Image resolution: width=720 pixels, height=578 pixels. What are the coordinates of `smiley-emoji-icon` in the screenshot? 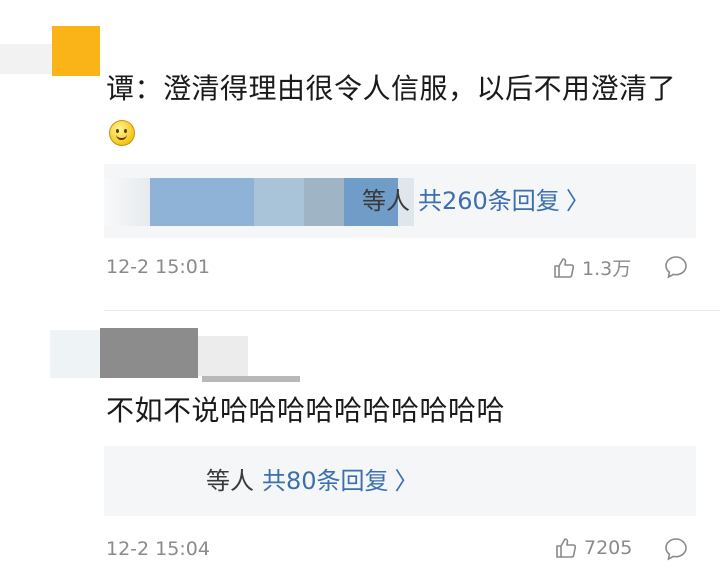 It's located at (122, 133).